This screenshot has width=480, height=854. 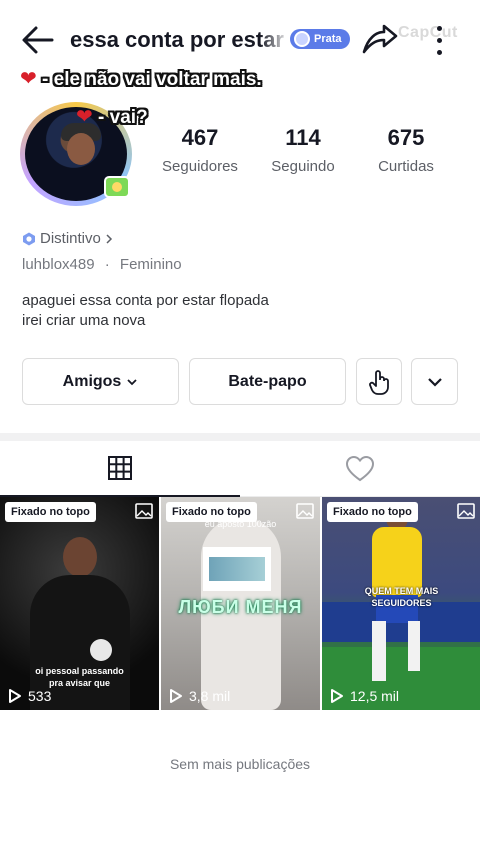 I want to click on spotify-logo-icon, so click(x=101, y=650).